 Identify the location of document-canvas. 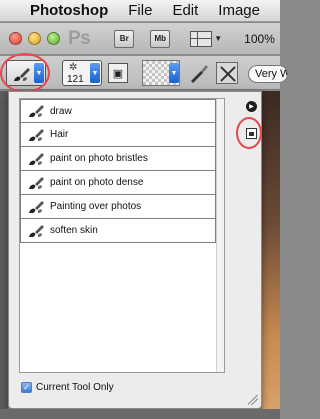
(271, 255).